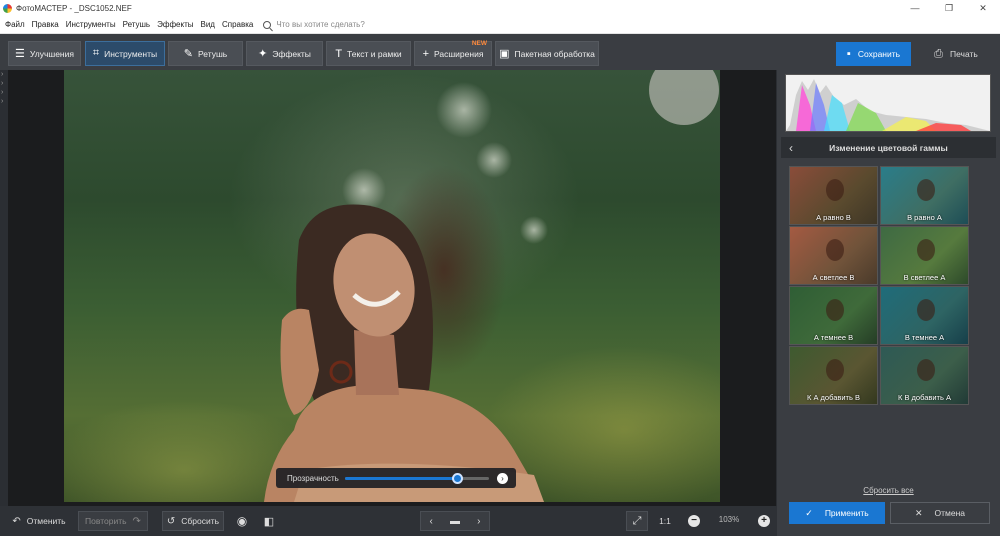 The image size is (1000, 536). Describe the element at coordinates (39, 521) in the screenshot. I see `undo-button: ↶ Отменить` at that location.